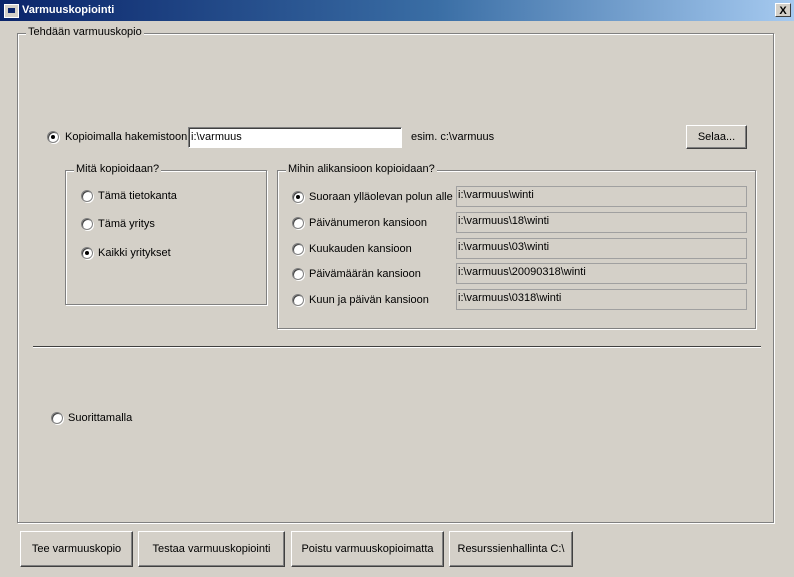 The height and width of the screenshot is (577, 794). I want to click on window-title: Varmuuskopiointi, so click(68, 10).